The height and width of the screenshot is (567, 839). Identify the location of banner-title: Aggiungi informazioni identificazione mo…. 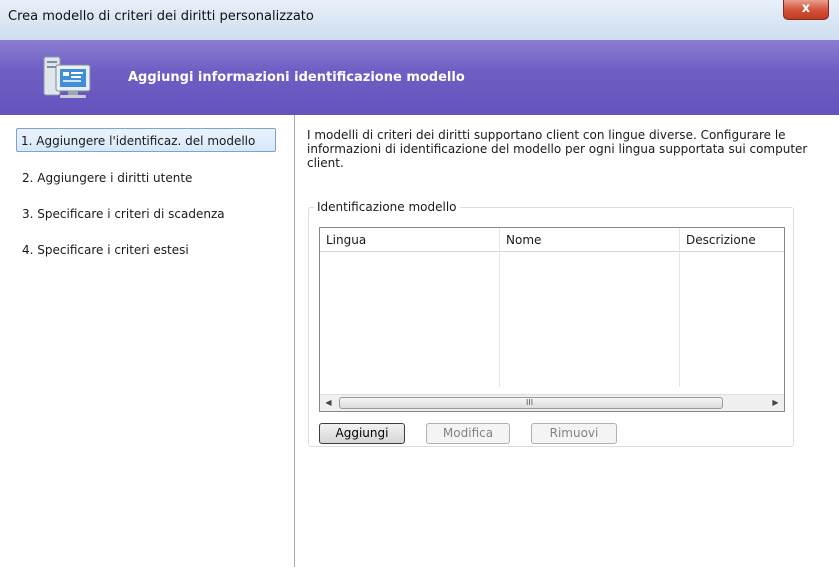
(296, 77).